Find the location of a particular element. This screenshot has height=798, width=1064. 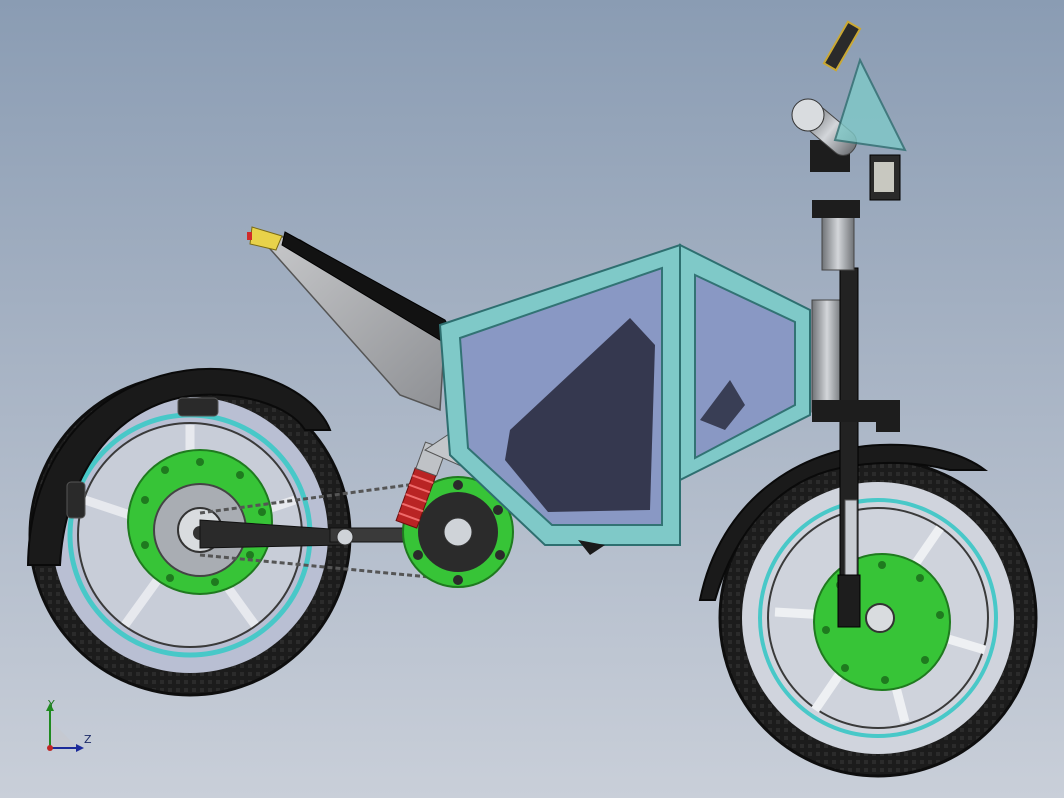

rear-fender-clip is located at coordinates (76, 500).